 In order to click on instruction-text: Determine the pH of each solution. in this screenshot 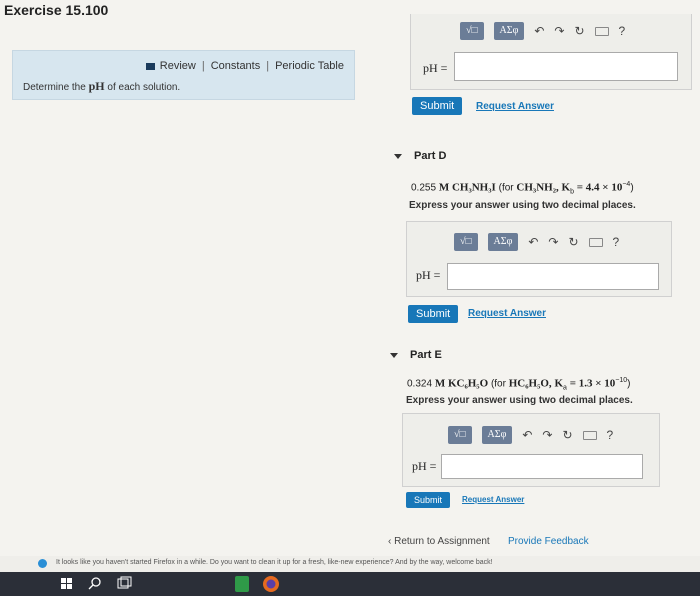, I will do `click(101, 86)`.